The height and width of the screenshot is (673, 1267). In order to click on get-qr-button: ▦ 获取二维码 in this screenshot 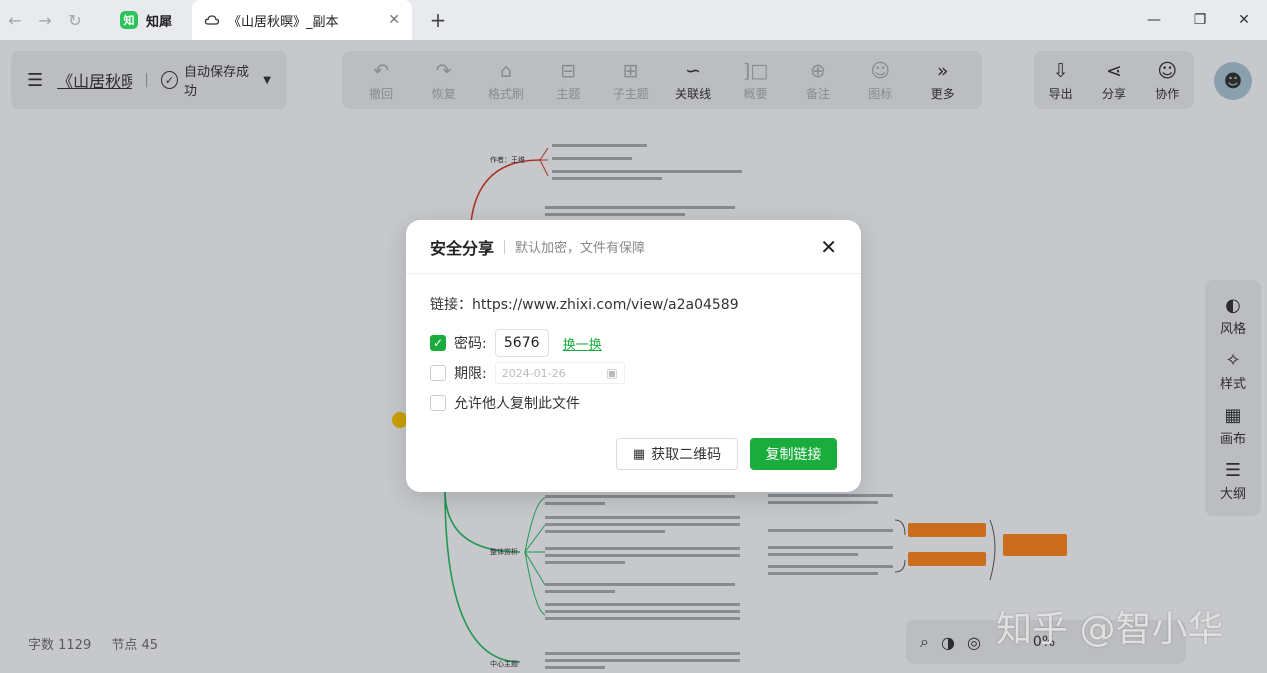, I will do `click(677, 454)`.